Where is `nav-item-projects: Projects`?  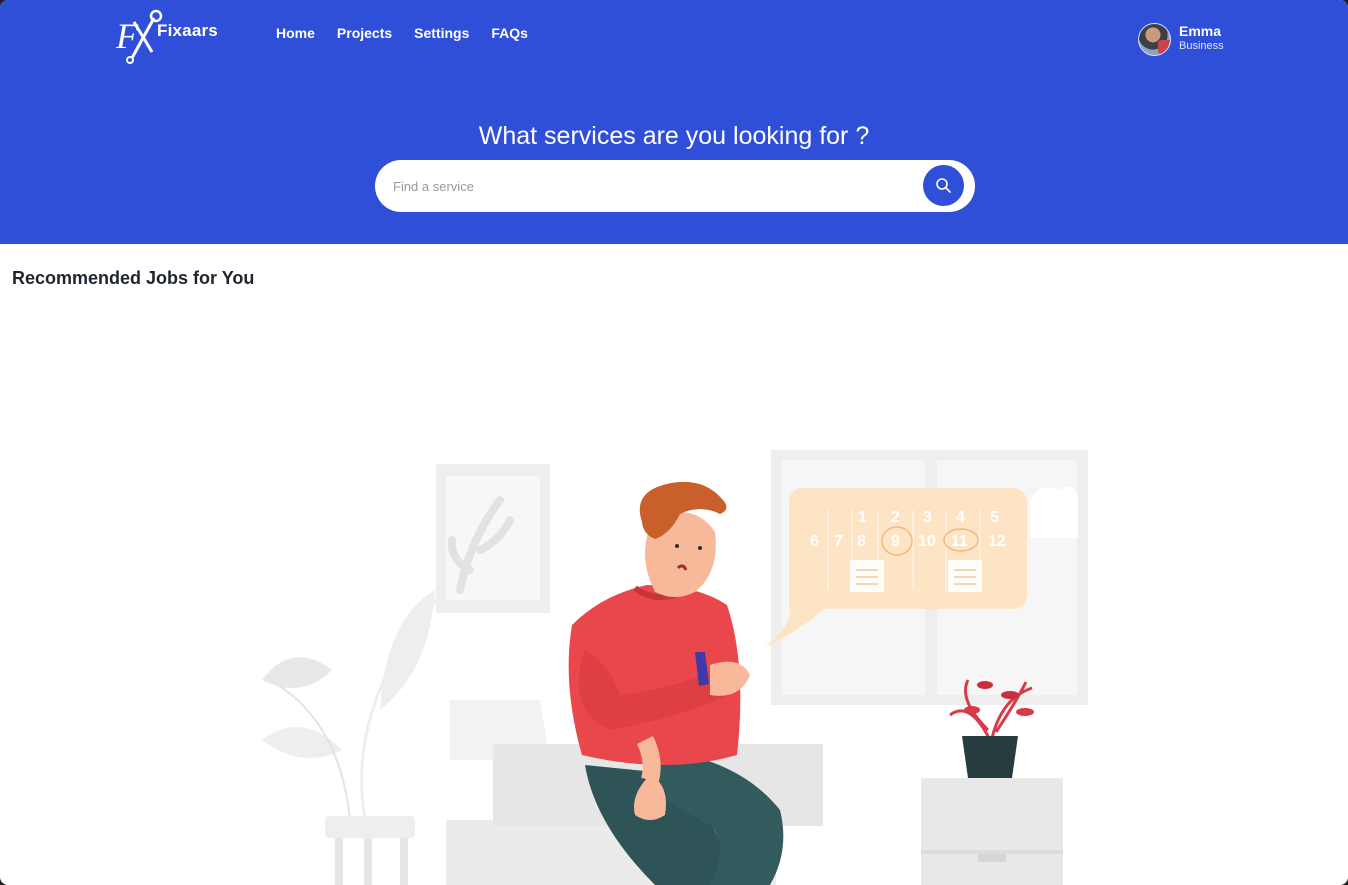 nav-item-projects: Projects is located at coordinates (364, 33).